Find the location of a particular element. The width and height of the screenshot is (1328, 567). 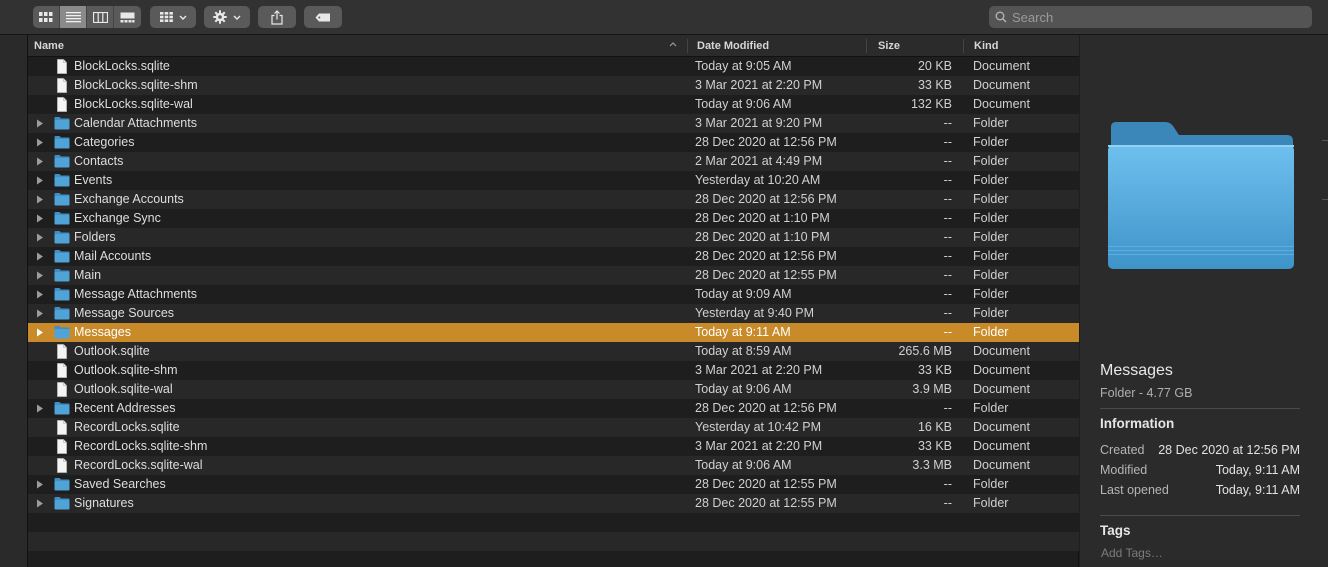

file-date-modified: 28 Dec 2020 at 12:56 PM is located at coordinates (766, 199).